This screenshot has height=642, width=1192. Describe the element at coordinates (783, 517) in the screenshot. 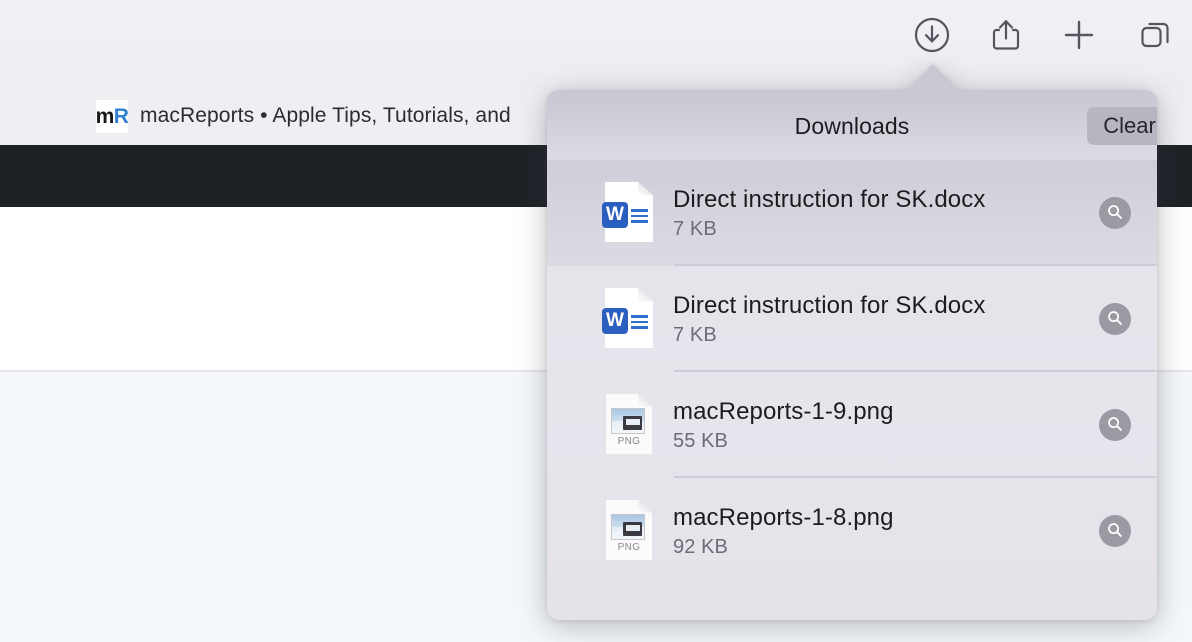

I see `download-file-name: macReports-1-8.png` at that location.